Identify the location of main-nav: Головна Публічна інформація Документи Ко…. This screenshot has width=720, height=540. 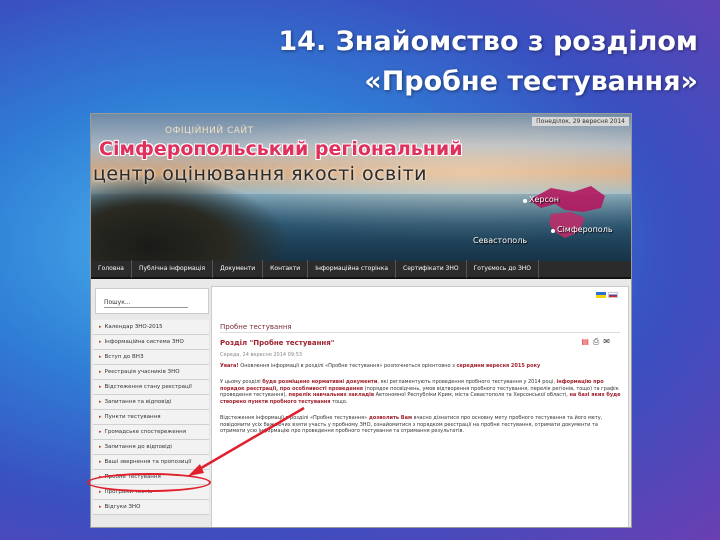
(361, 269).